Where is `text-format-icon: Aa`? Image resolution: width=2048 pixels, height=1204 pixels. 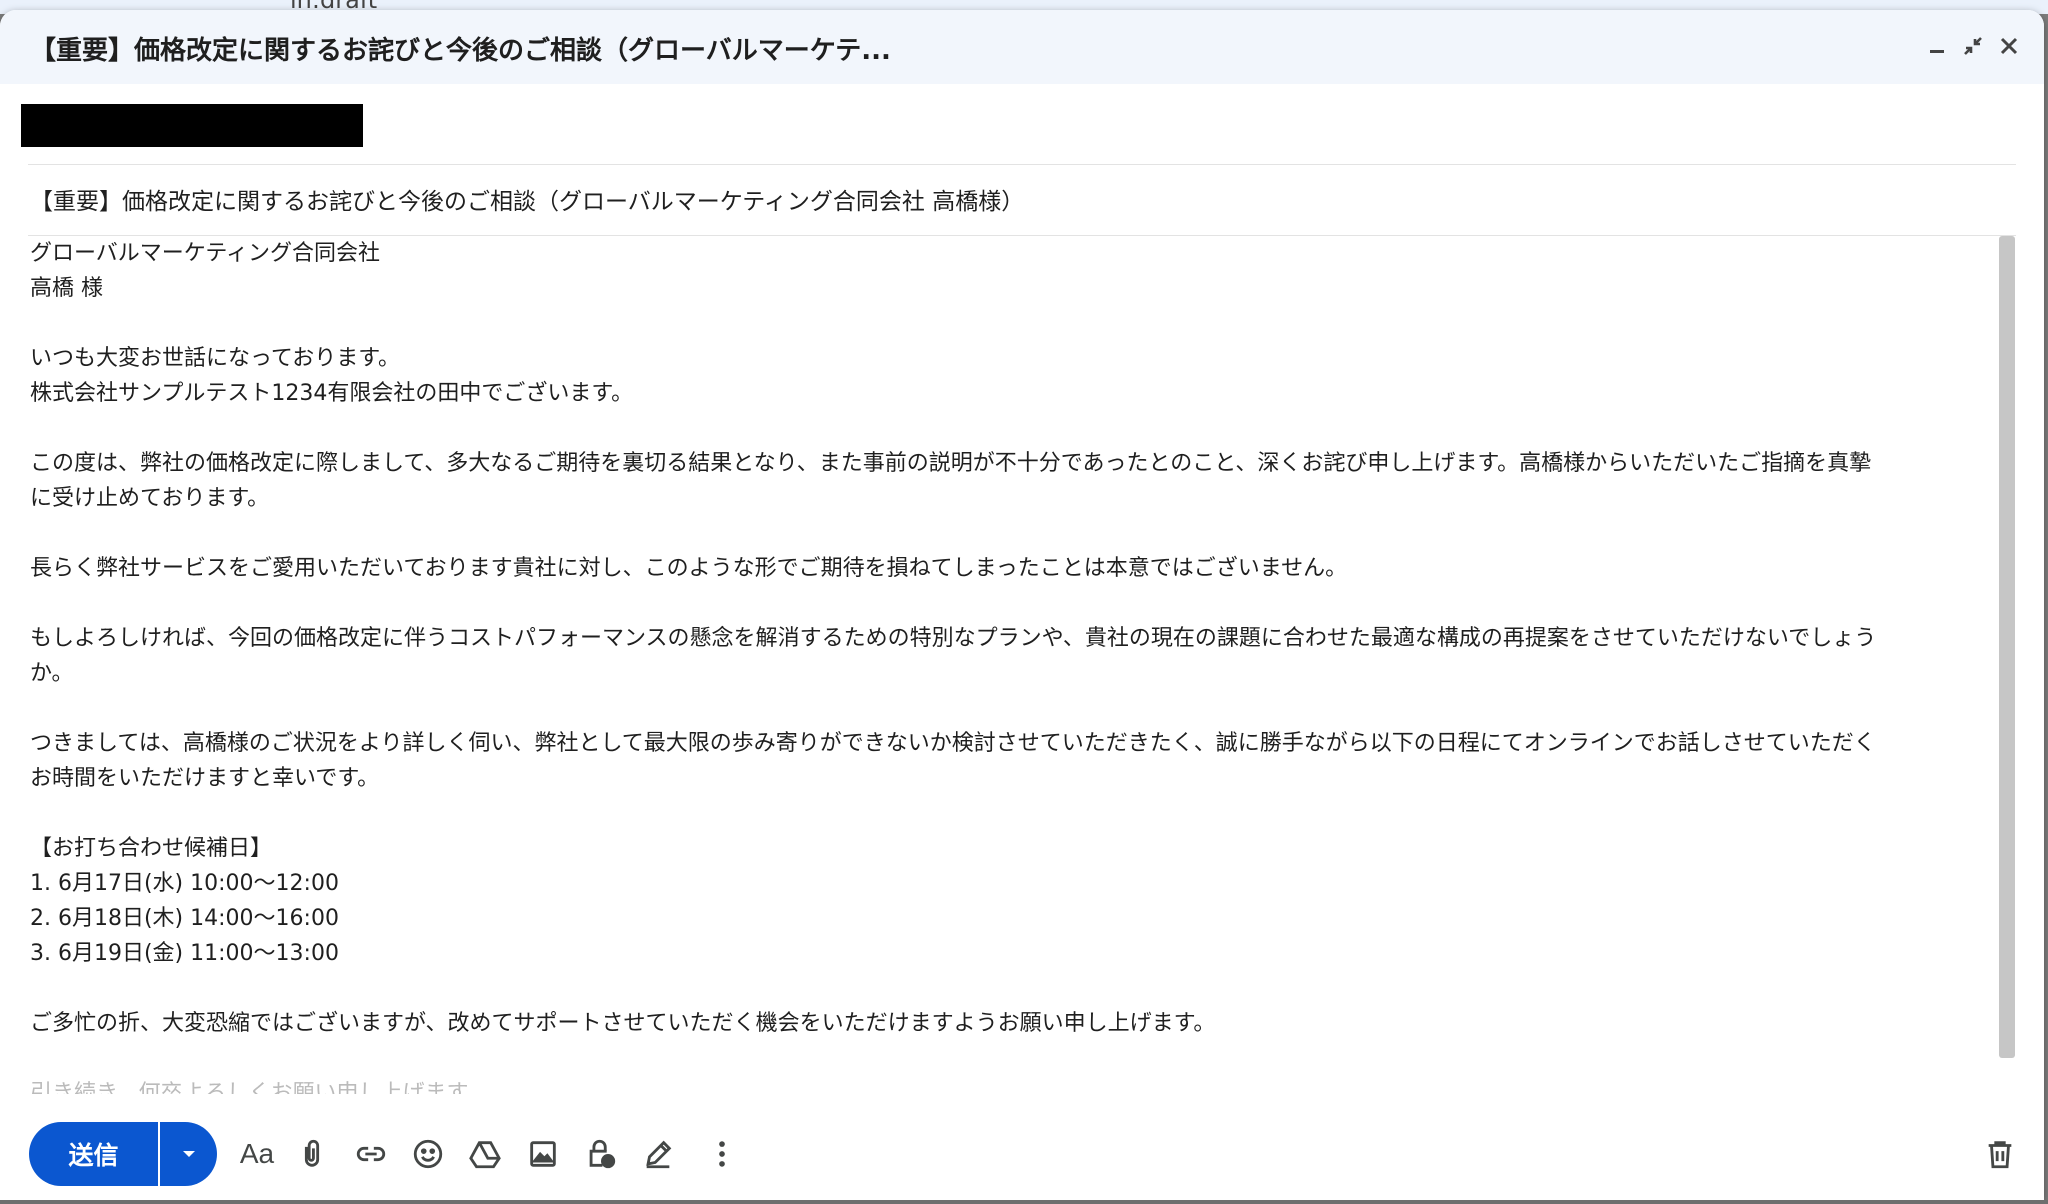 text-format-icon: Aa is located at coordinates (257, 1154).